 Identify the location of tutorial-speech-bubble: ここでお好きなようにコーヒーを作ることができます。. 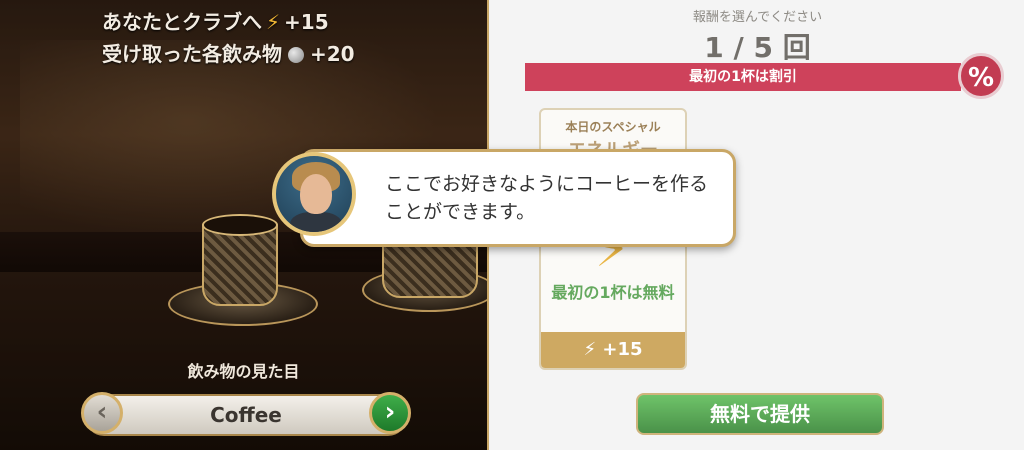
(518, 198).